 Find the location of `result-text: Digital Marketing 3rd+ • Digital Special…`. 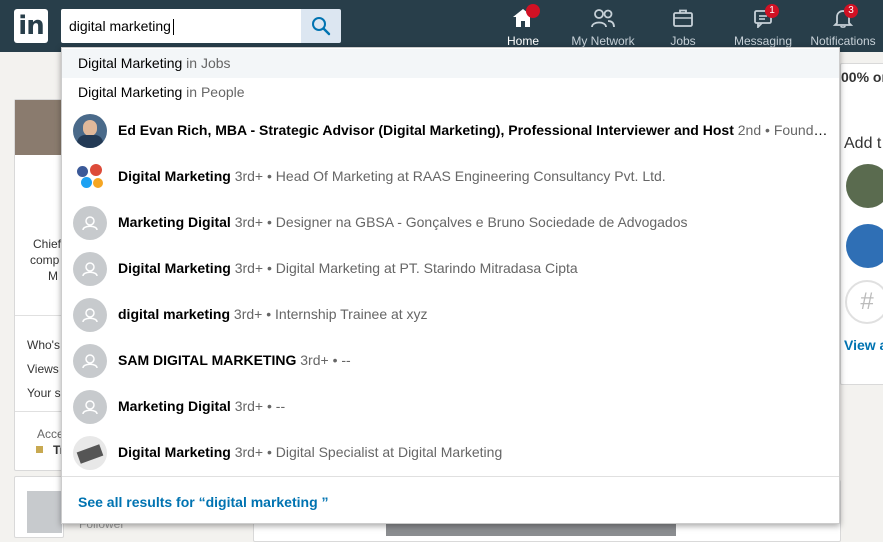

result-text: Digital Marketing 3rd+ • Digital Special… is located at coordinates (475, 452).